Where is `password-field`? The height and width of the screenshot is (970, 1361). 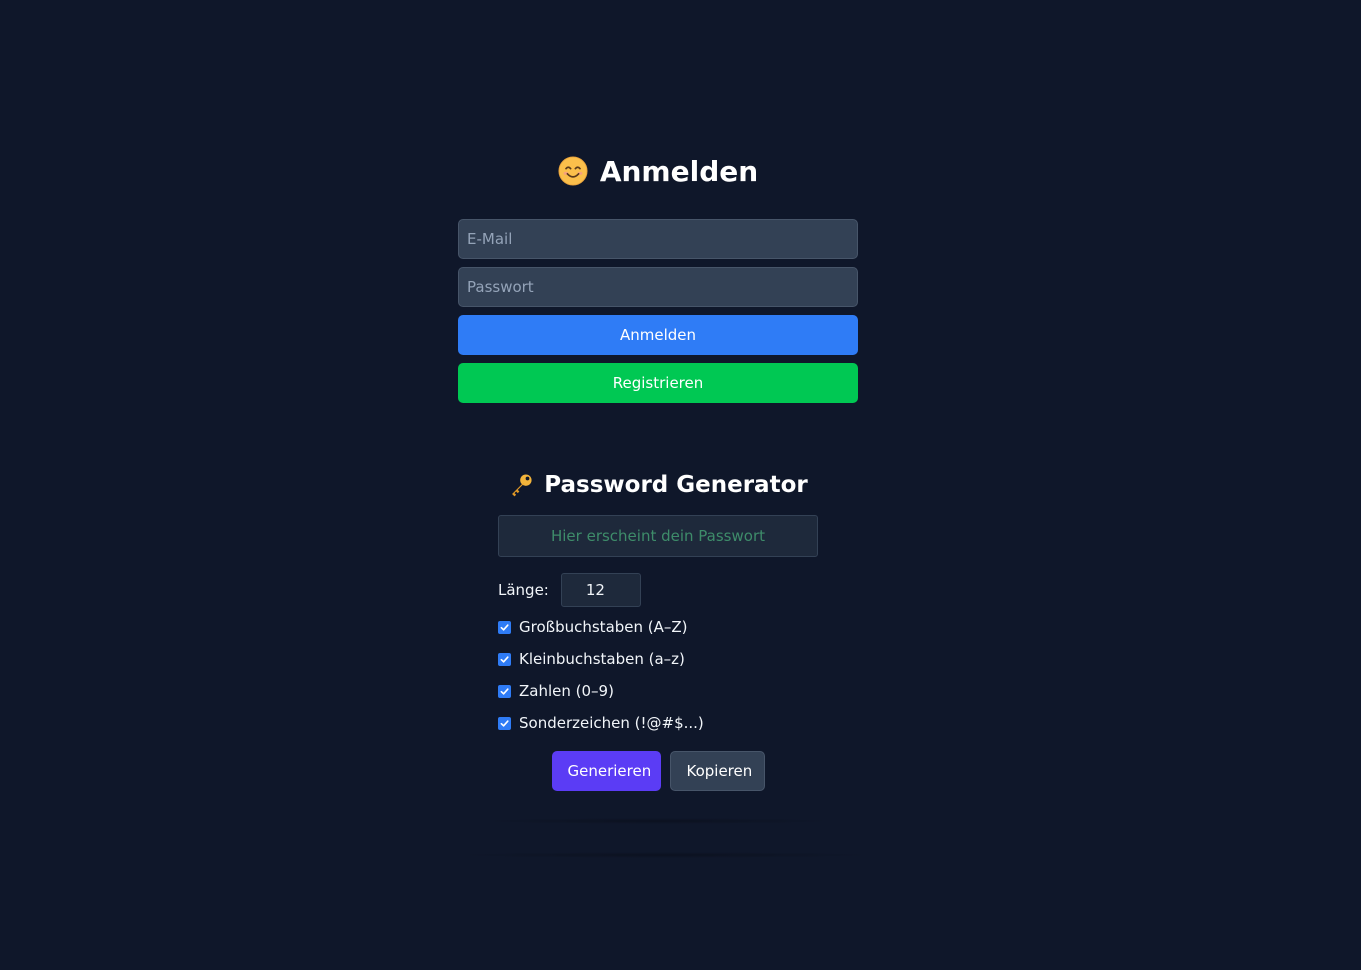
password-field is located at coordinates (658, 287).